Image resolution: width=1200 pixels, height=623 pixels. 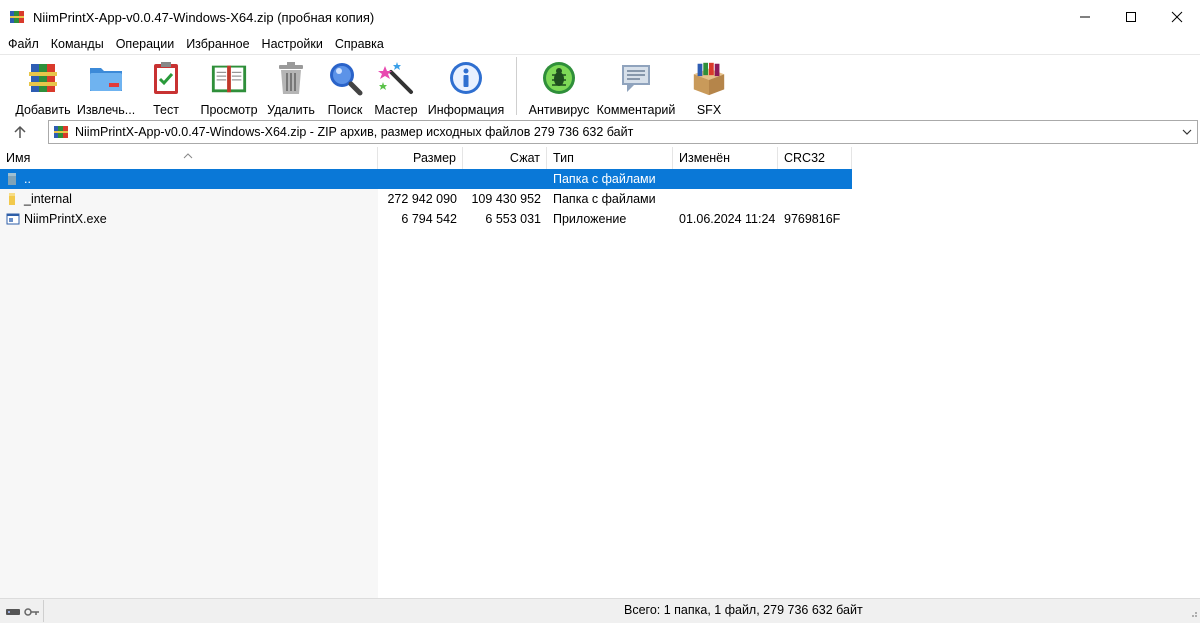 I want to click on add-button: Добавить, so click(x=43, y=86).